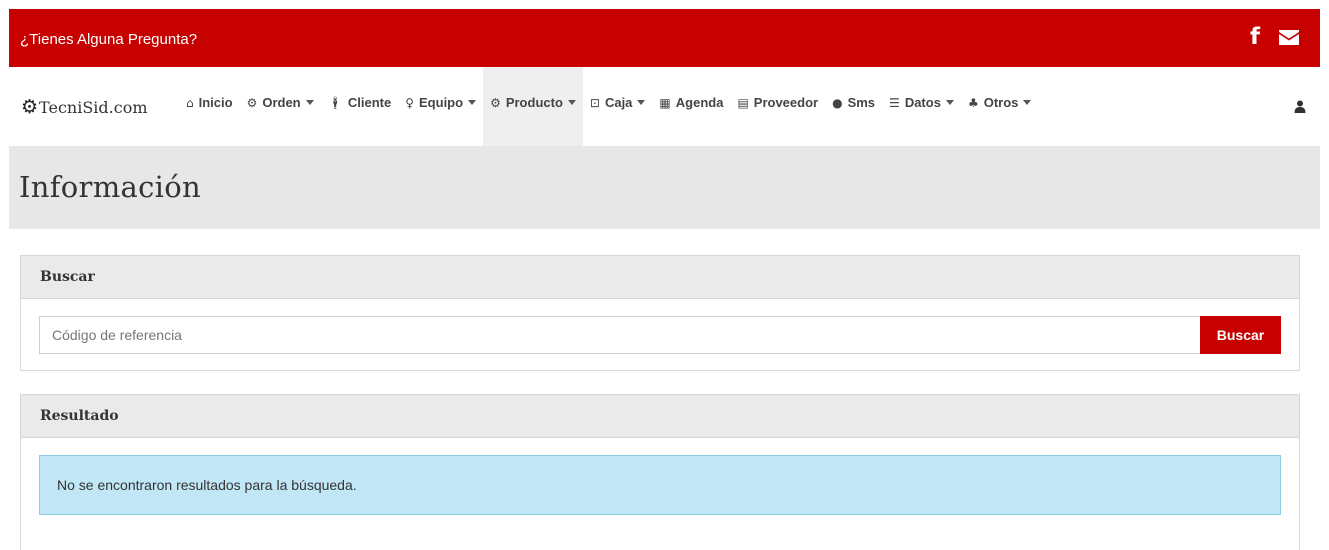 This screenshot has width=1329, height=550. Describe the element at coordinates (861, 102) in the screenshot. I see `nav-item-label: Sms` at that location.